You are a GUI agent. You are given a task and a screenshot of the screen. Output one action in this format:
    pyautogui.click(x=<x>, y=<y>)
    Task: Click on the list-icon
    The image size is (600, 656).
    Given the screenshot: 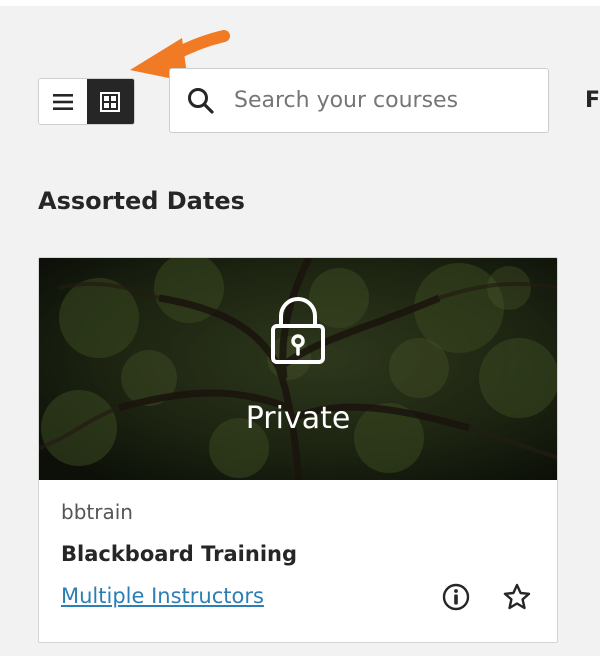 What is the action you would take?
    pyautogui.click(x=62, y=101)
    